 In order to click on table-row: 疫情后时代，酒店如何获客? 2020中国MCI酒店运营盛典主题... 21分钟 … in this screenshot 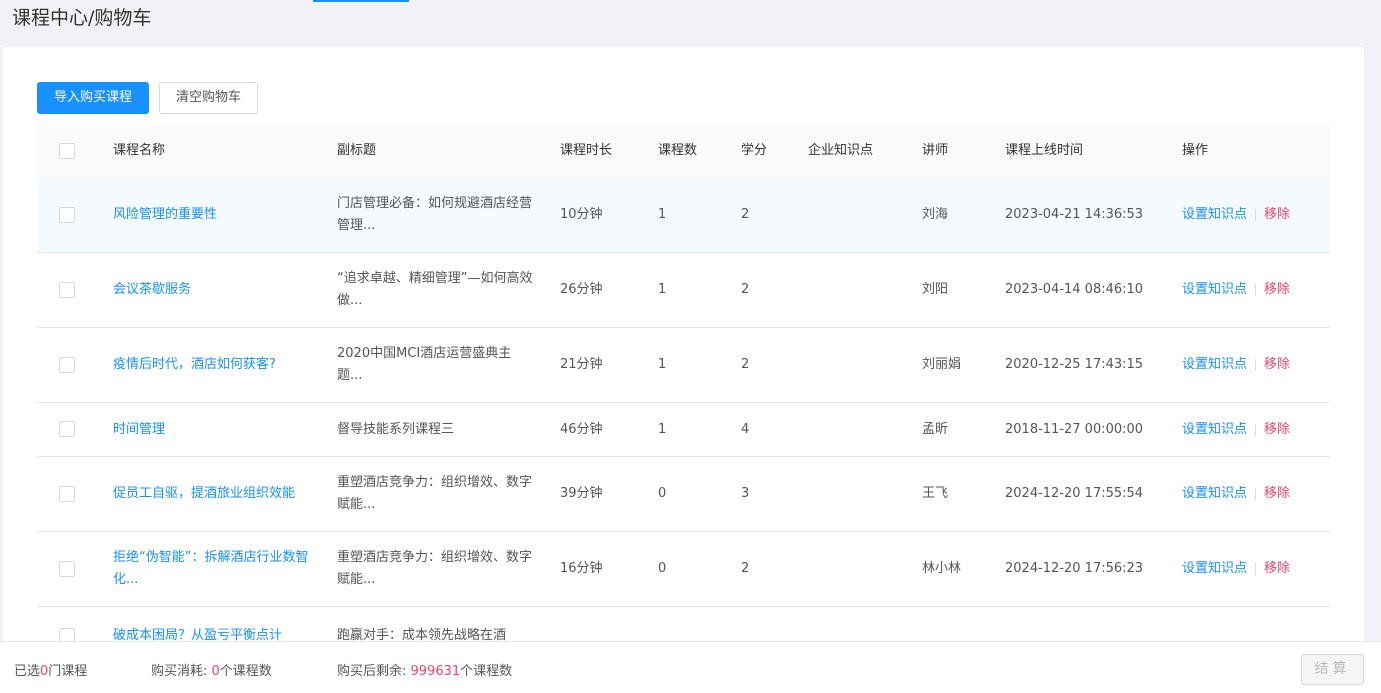, I will do `click(683, 365)`.